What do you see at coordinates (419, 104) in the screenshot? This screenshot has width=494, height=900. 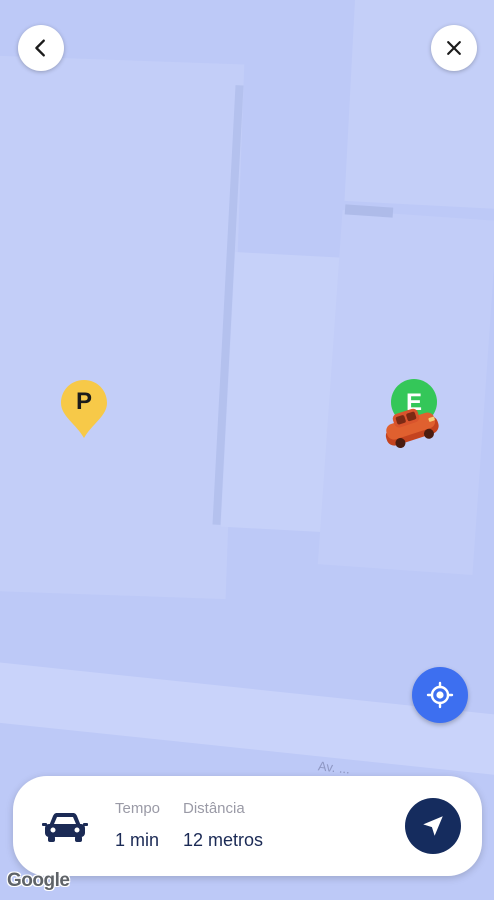 I see `map-building` at bounding box center [419, 104].